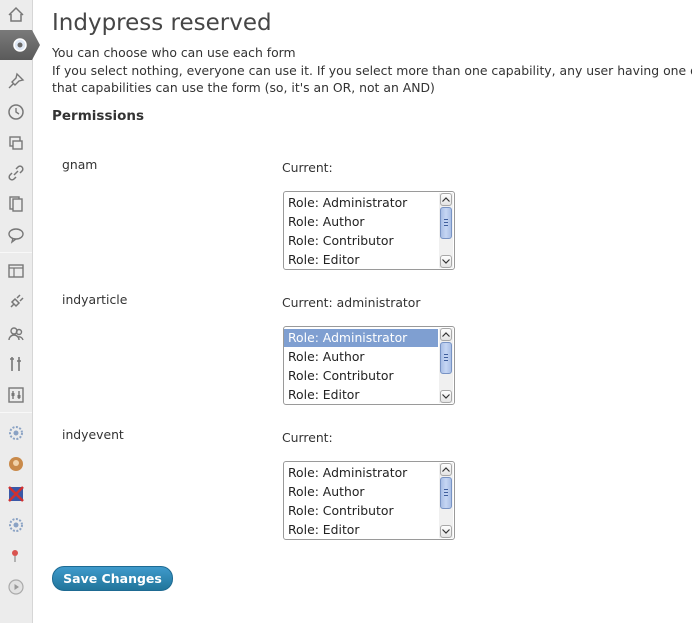 The image size is (692, 623). I want to click on appearance-icon, so click(16, 271).